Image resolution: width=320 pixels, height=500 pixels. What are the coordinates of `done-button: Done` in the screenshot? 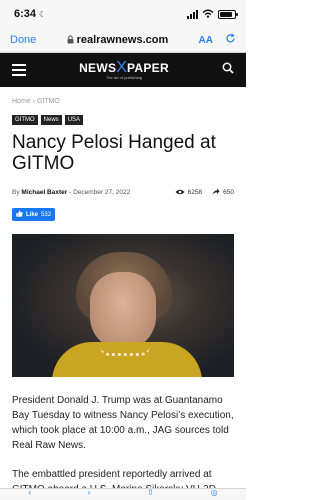 It's located at (23, 40).